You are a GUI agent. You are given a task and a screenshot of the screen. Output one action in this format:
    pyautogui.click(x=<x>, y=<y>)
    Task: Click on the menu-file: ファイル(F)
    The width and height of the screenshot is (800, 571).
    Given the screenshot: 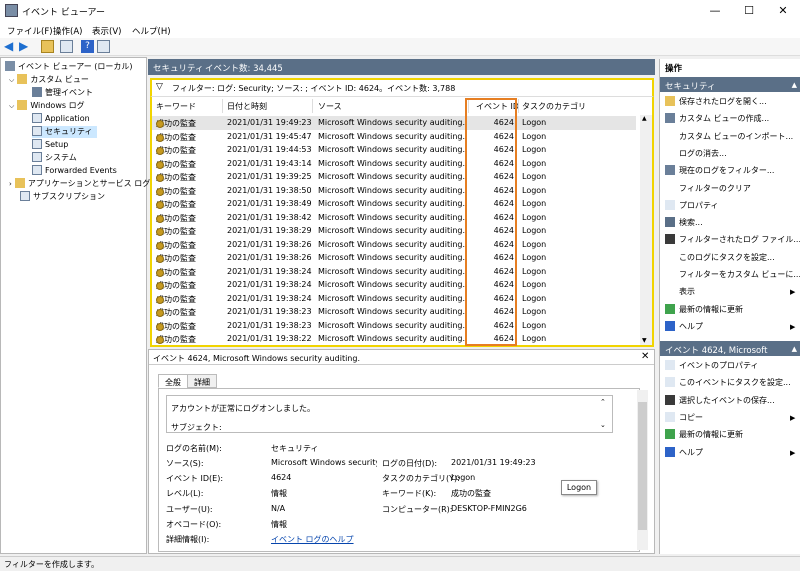 What is the action you would take?
    pyautogui.click(x=30, y=31)
    